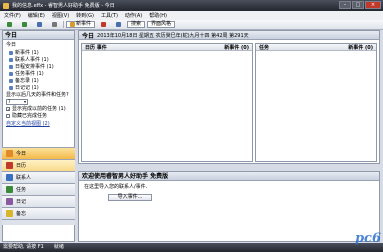 The height and width of the screenshot is (252, 383). Describe the element at coordinates (21, 202) in the screenshot. I see `nav-label: 日记` at that location.